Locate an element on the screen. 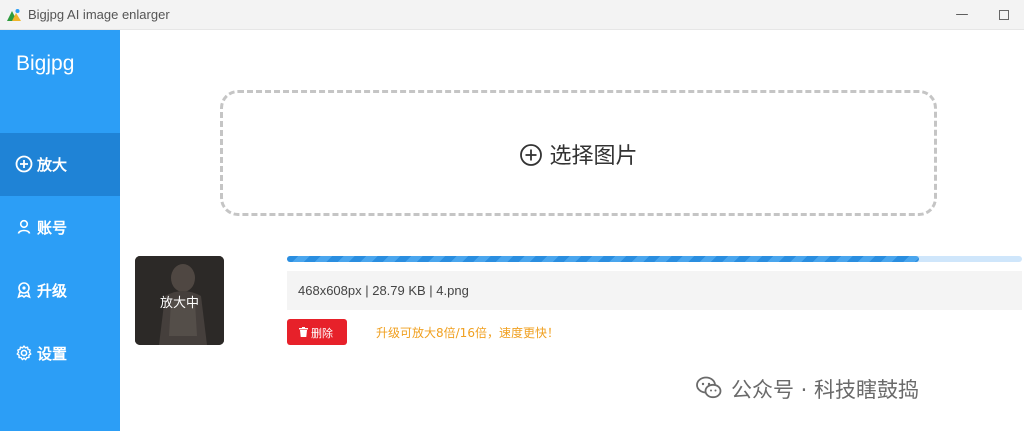  image-thumbnail: 放大中 is located at coordinates (179, 300).